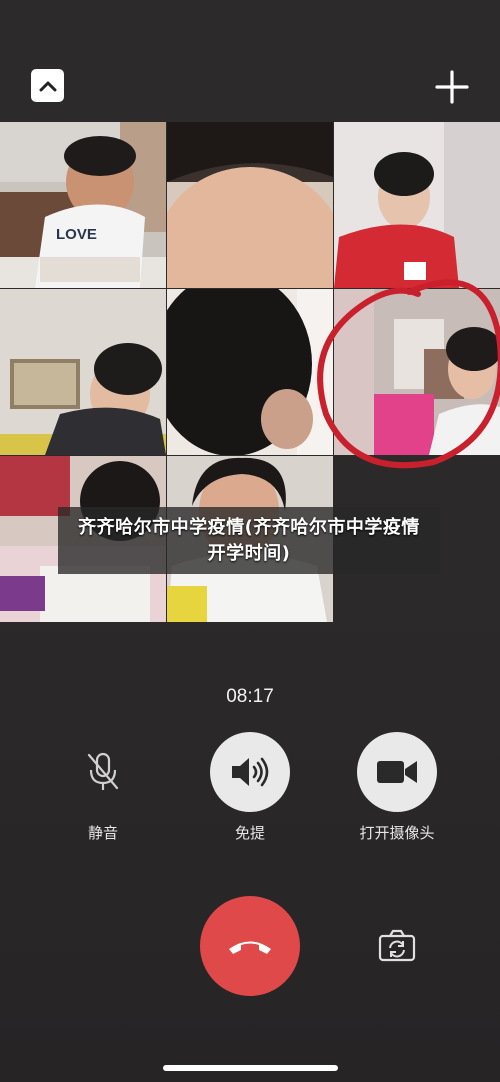  I want to click on camera-label: 打开摄像头, so click(397, 833).